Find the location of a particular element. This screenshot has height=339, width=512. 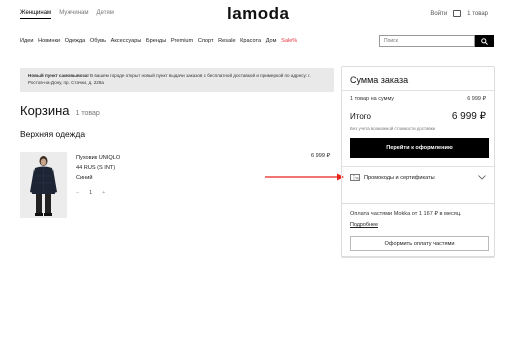

installment-button: Оформить оплату частями is located at coordinates (419, 243).